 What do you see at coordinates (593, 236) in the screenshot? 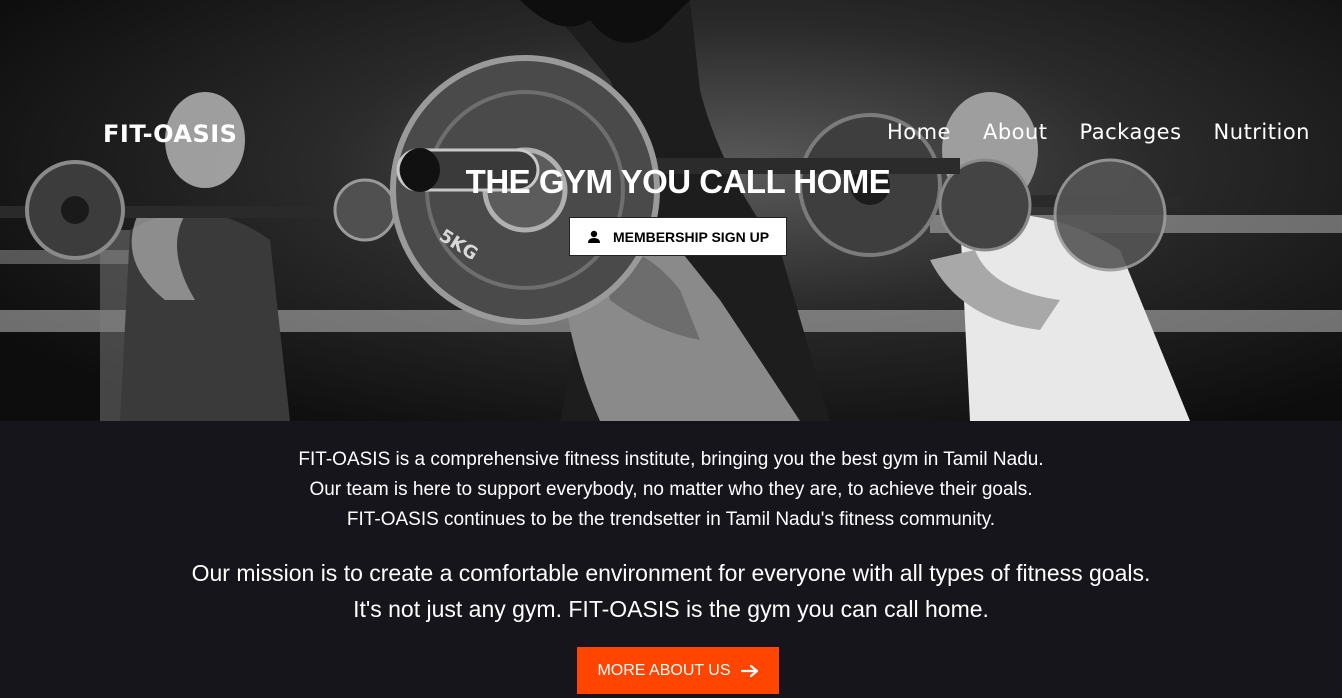
I see `user-icon` at bounding box center [593, 236].